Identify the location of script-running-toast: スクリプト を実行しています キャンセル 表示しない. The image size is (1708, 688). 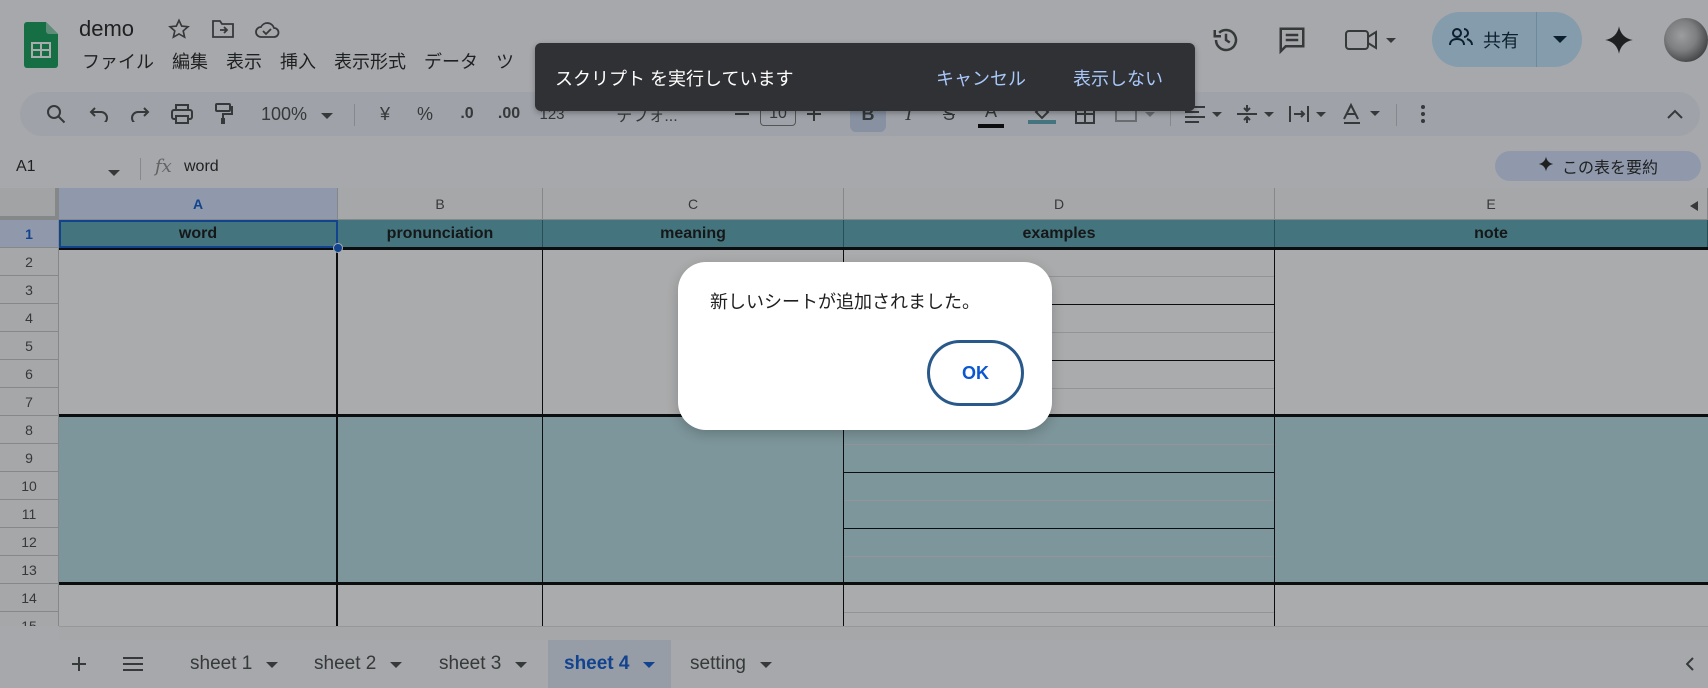
(865, 77).